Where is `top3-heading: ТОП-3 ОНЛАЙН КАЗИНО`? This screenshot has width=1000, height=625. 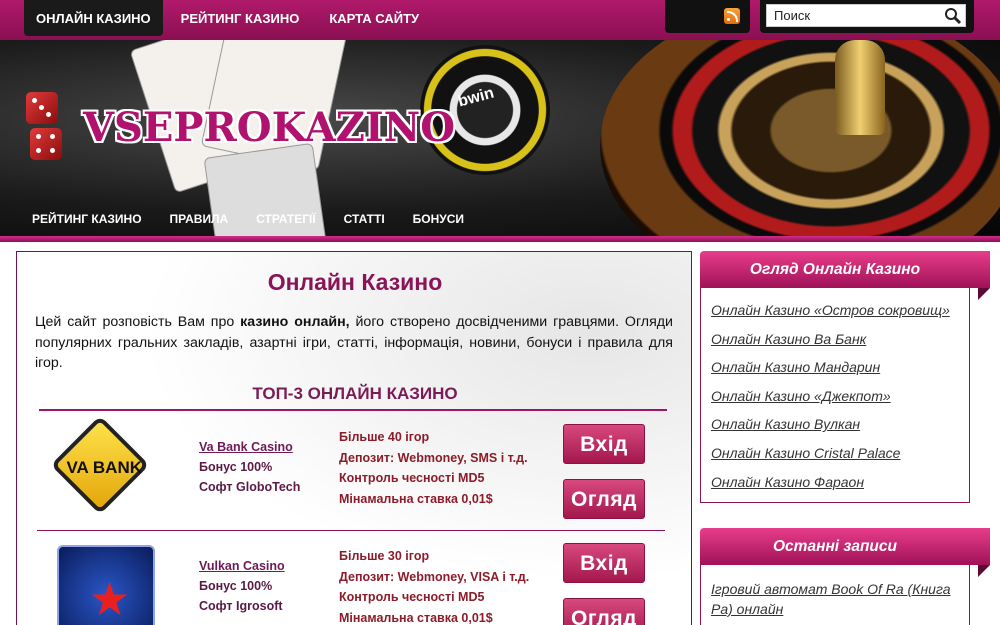 top3-heading: ТОП-3 ОНЛАЙН КАЗИНО is located at coordinates (355, 393).